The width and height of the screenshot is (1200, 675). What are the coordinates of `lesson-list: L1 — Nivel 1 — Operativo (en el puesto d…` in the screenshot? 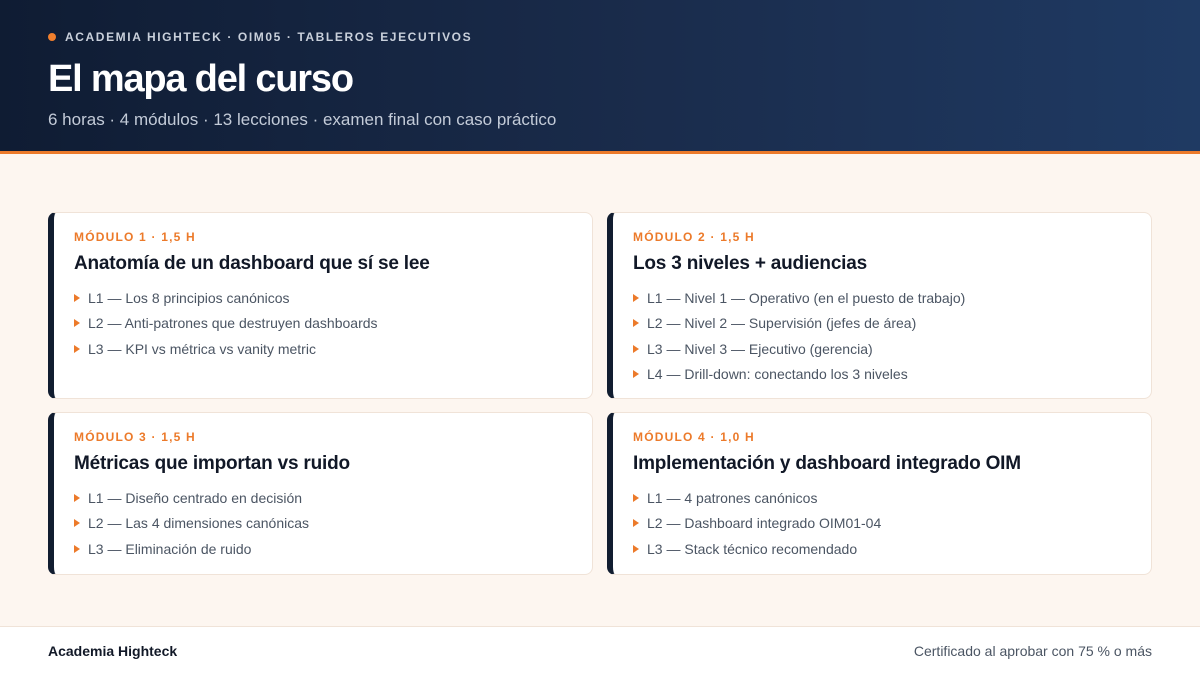 It's located at (892, 336).